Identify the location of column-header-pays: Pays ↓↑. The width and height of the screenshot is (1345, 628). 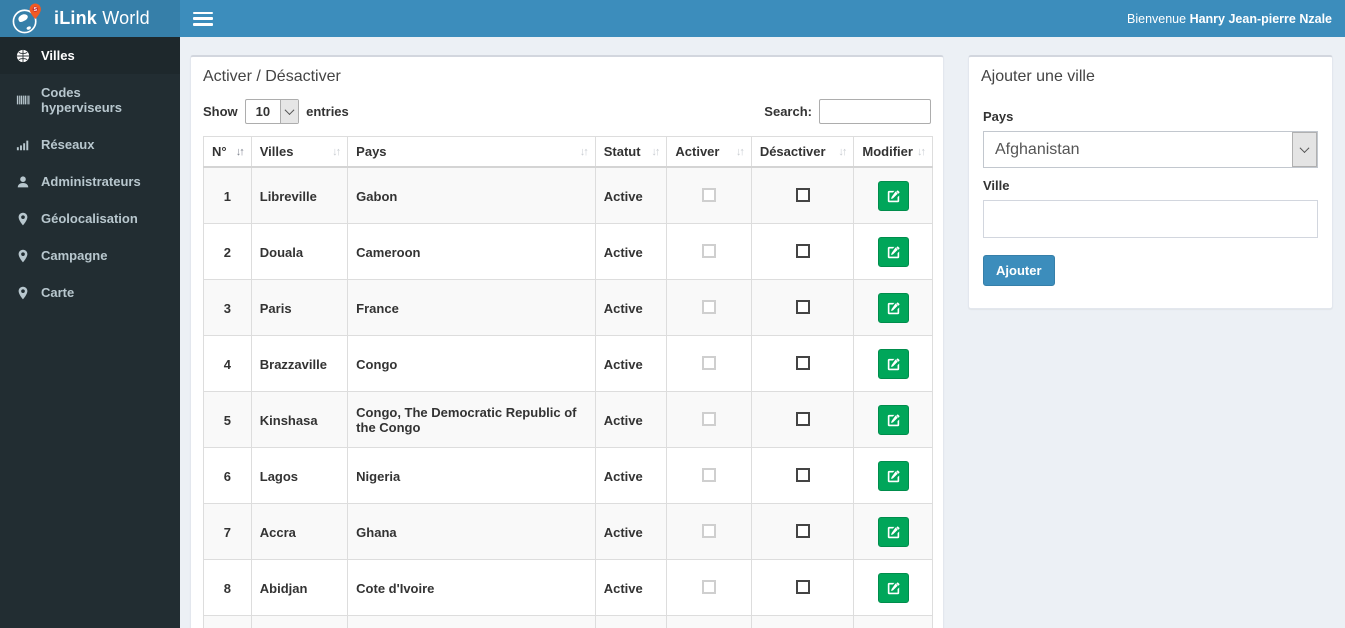
(471, 152).